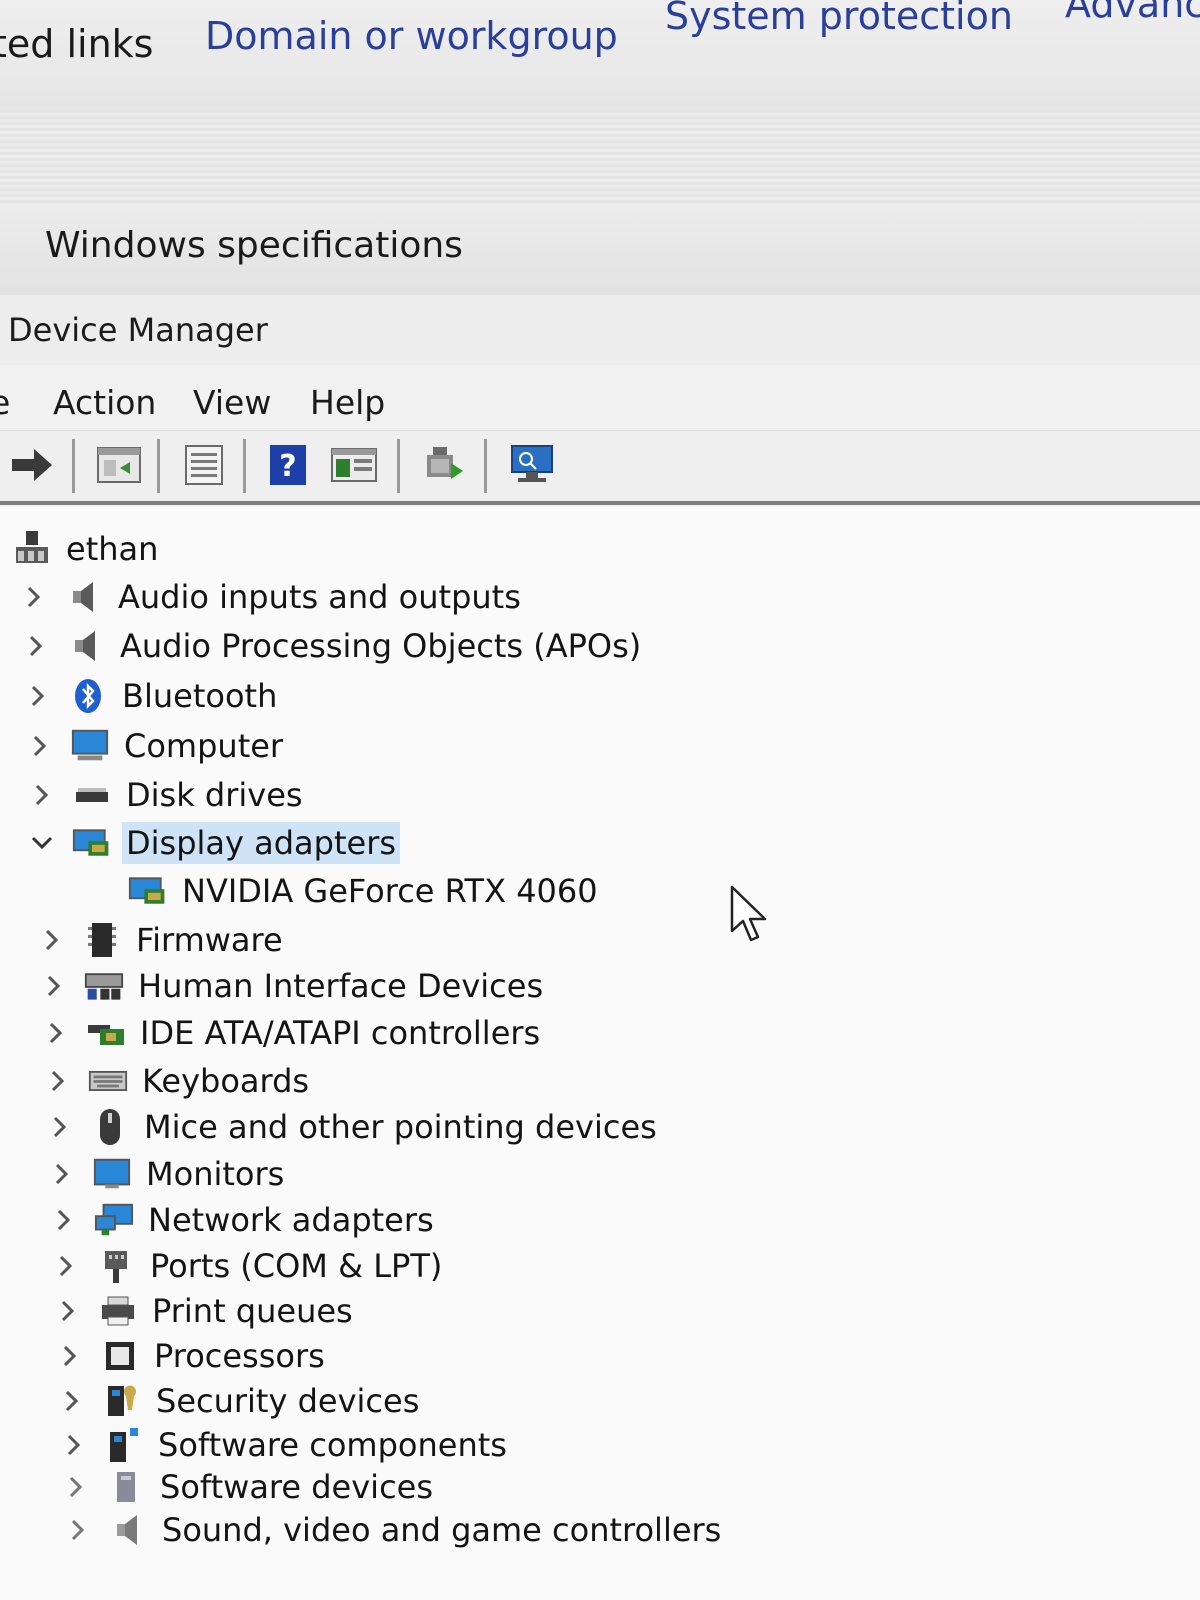 Image resolution: width=1200 pixels, height=1600 pixels. I want to click on tree-item-hid: Human Interface Devices, so click(294, 986).